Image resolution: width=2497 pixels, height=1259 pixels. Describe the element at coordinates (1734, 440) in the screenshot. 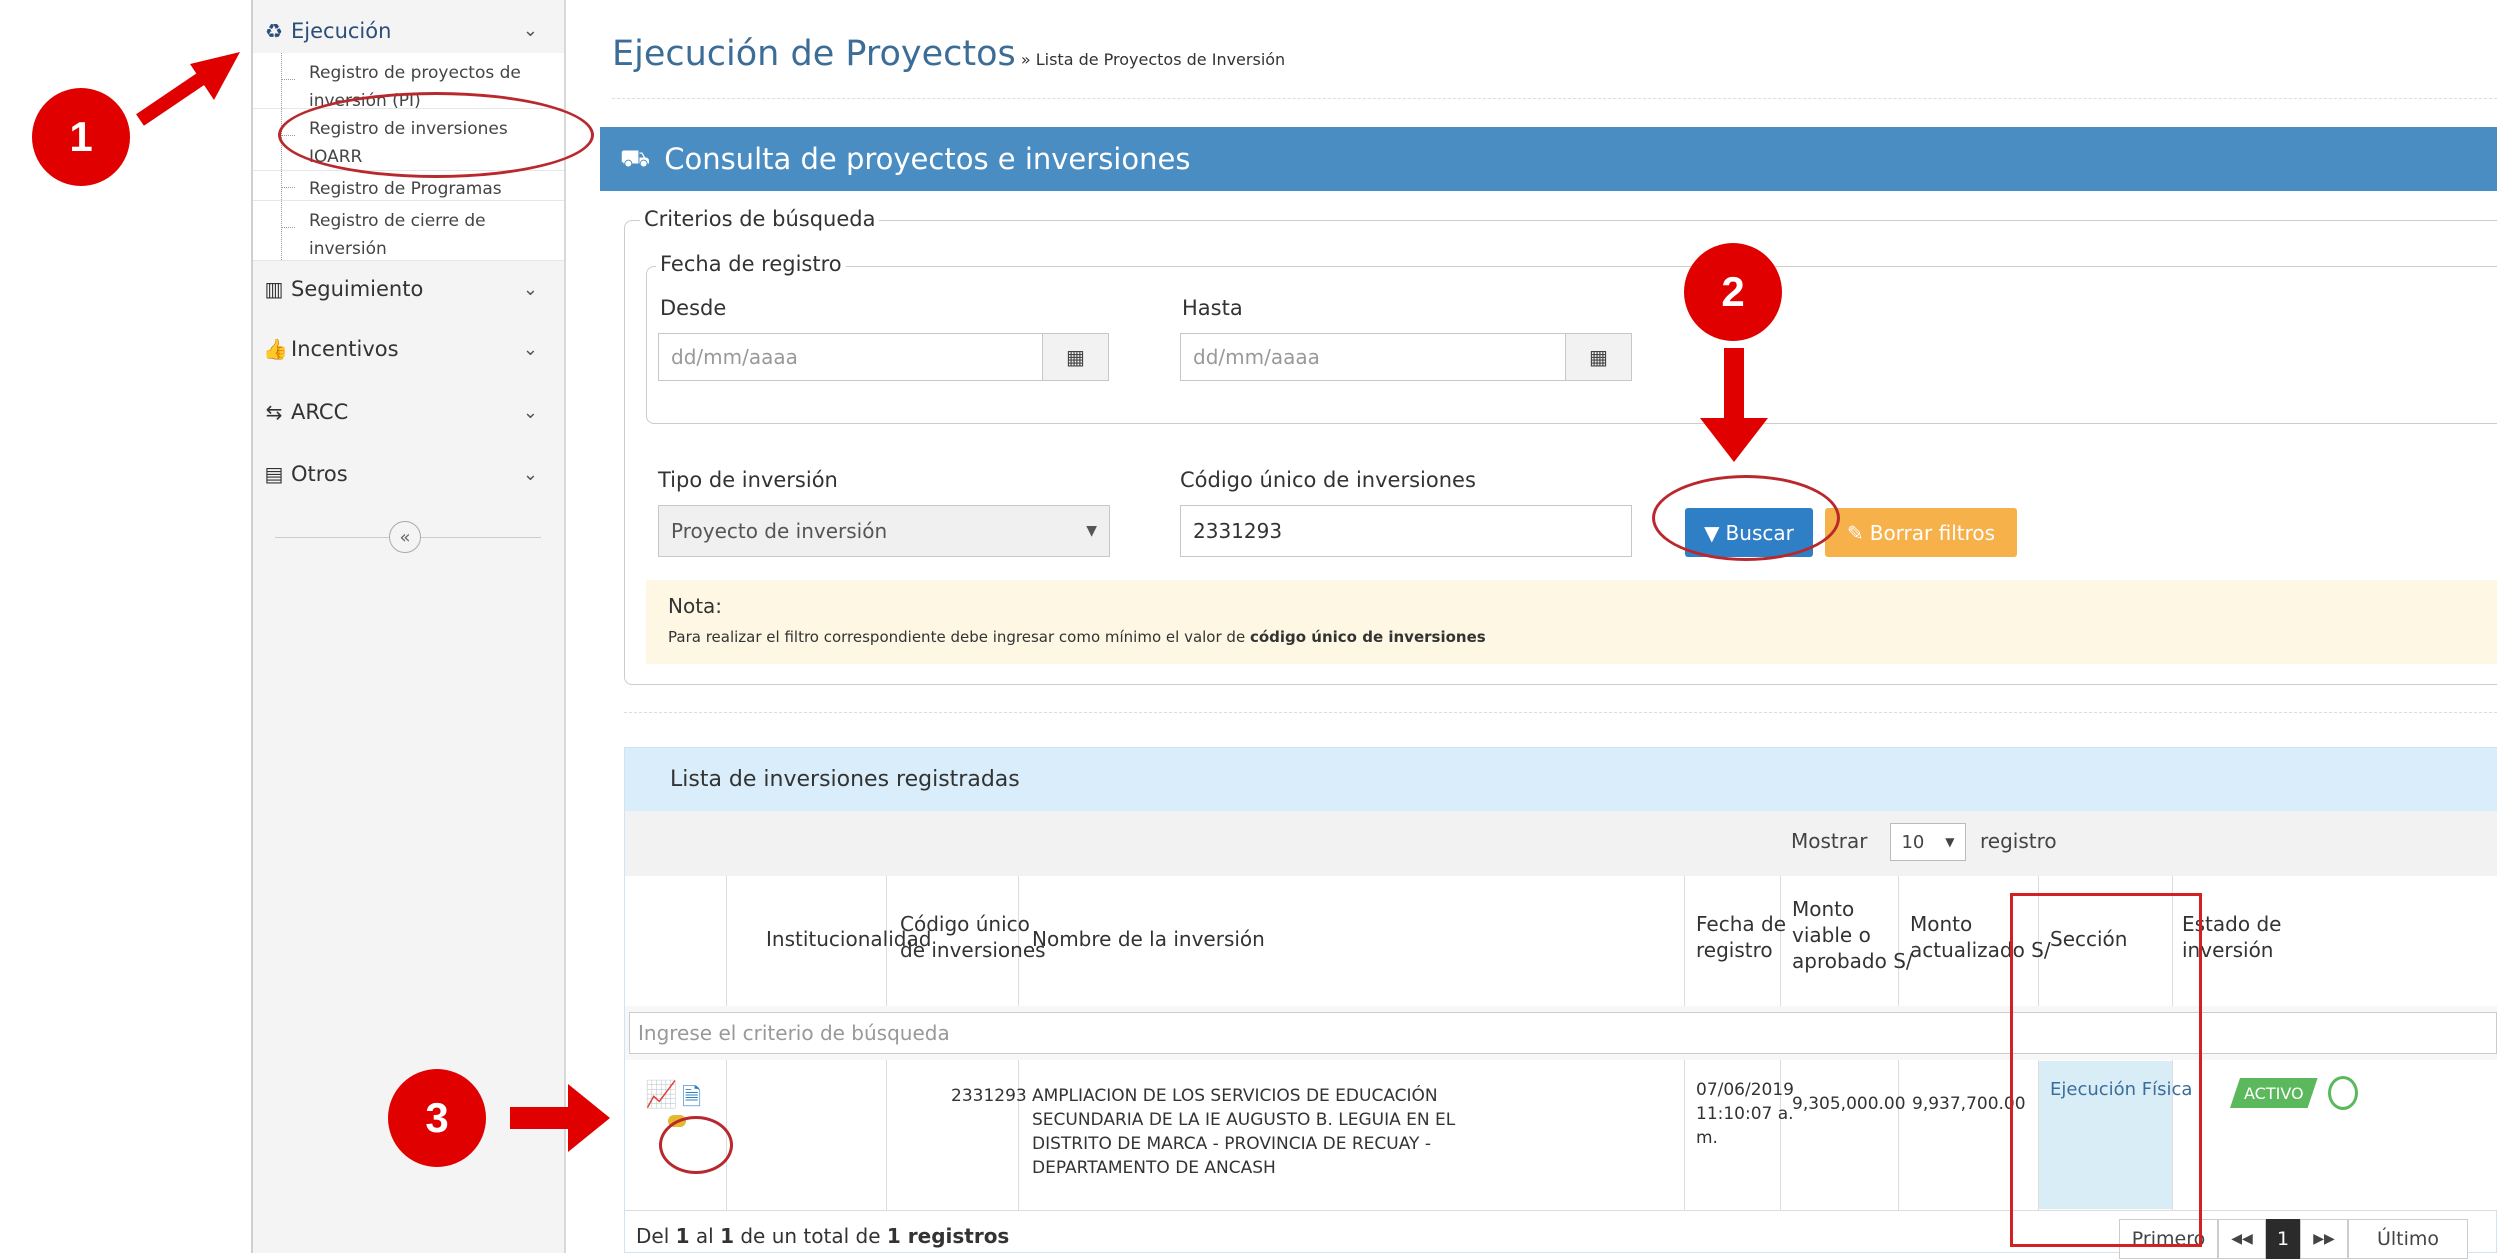

I see `arrow-2-head` at that location.